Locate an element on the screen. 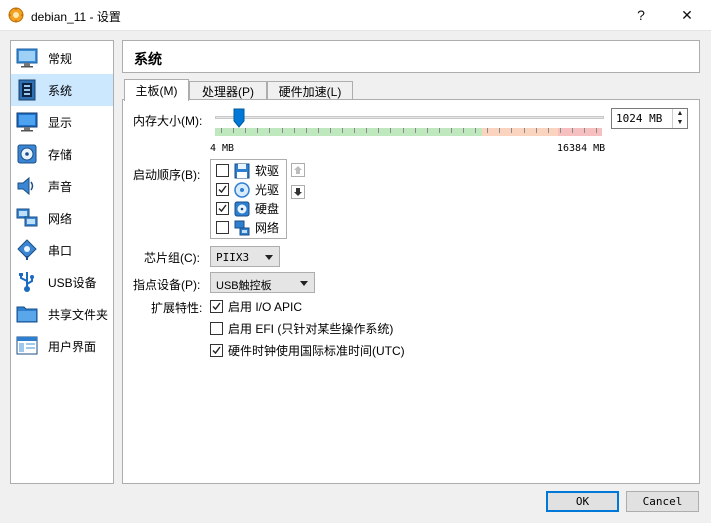  network-icon is located at coordinates (242, 227).